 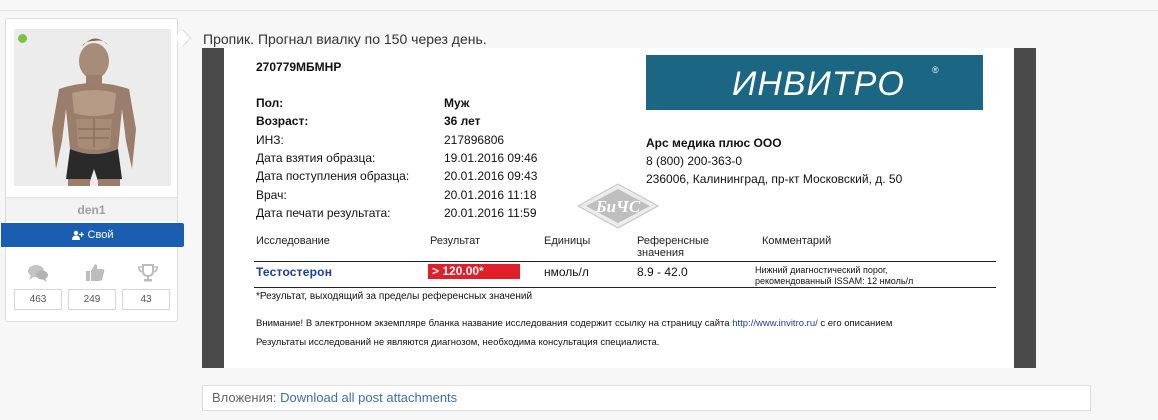 I want to click on test-name-link: Тестостерон, so click(x=294, y=272).